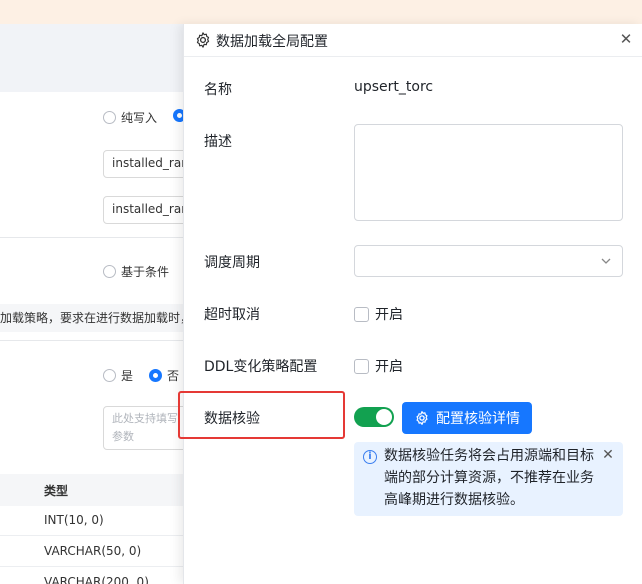 This screenshot has width=642, height=584. What do you see at coordinates (272, 42) in the screenshot?
I see `drawer-title: 数据加载全局配置` at bounding box center [272, 42].